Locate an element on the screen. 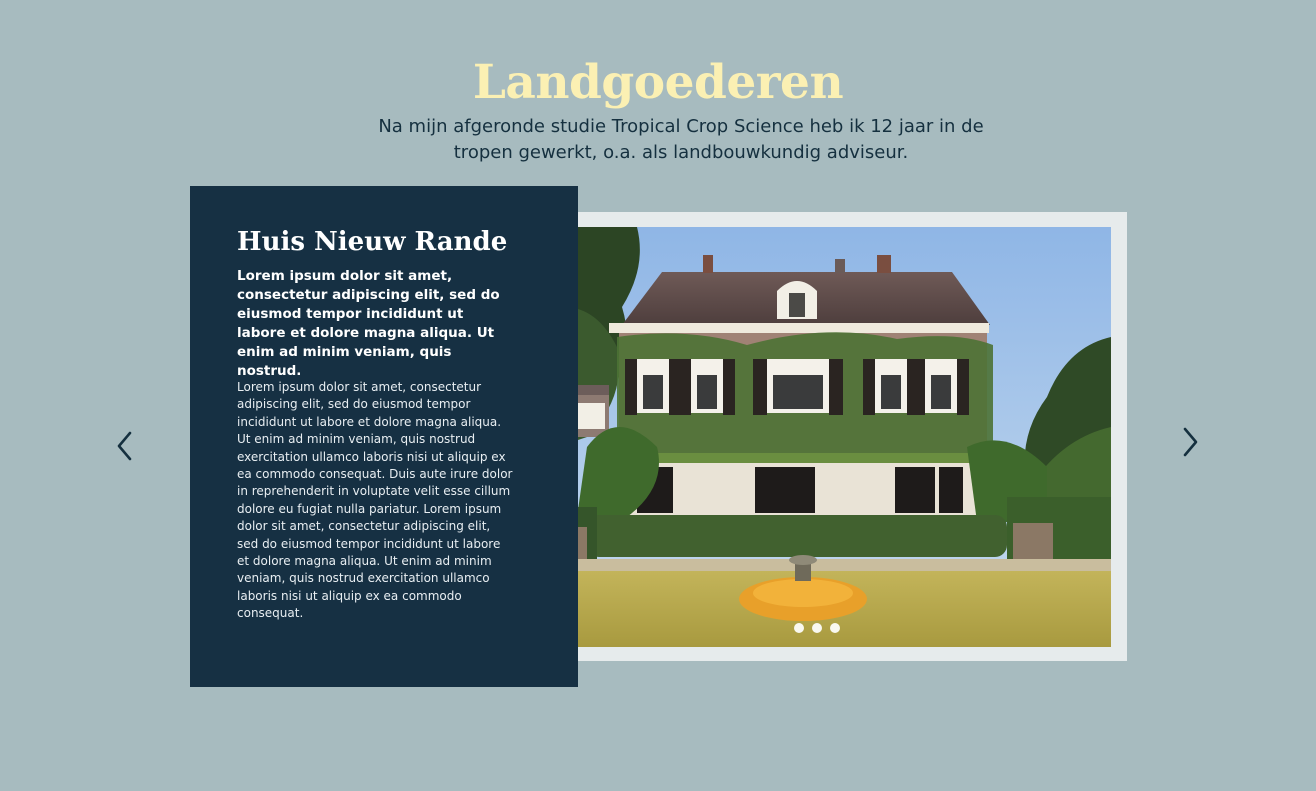  chevron-right-icon is located at coordinates (1190, 442).